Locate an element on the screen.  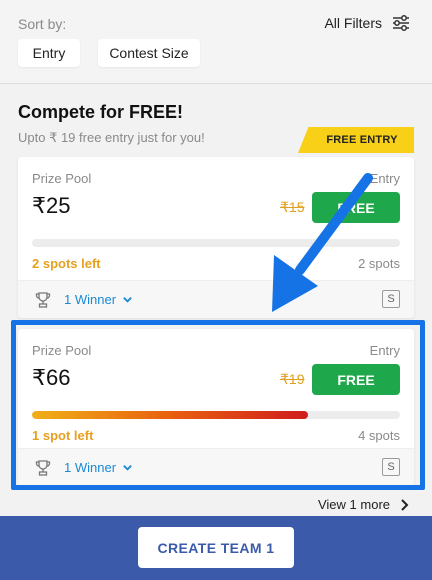
bottom-action-bar: CREATE TEAM 1 is located at coordinates (216, 548).